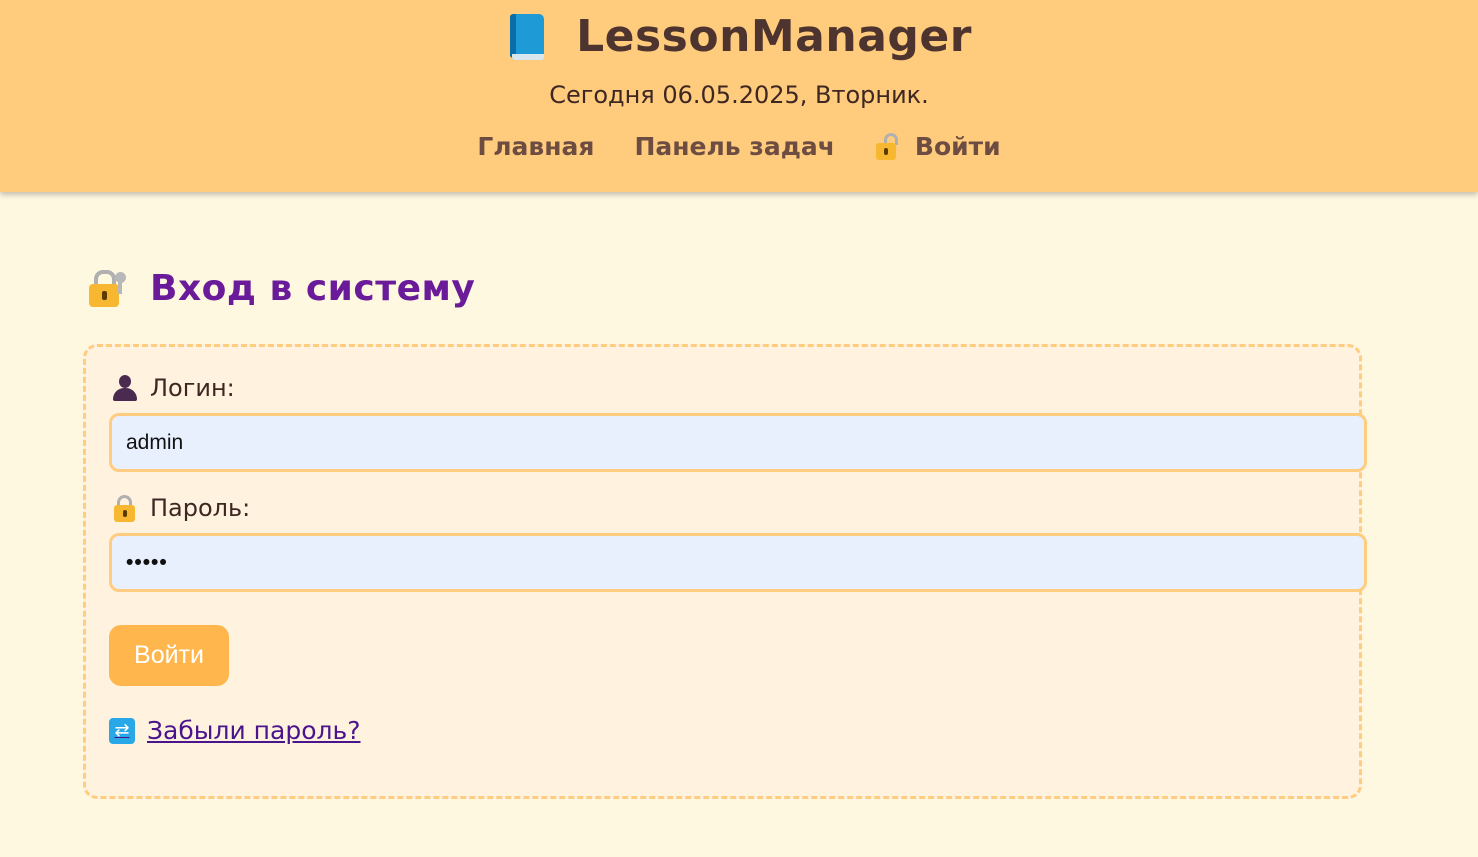 The width and height of the screenshot is (1478, 857). Describe the element at coordinates (738, 562) in the screenshot. I see `password-input` at that location.